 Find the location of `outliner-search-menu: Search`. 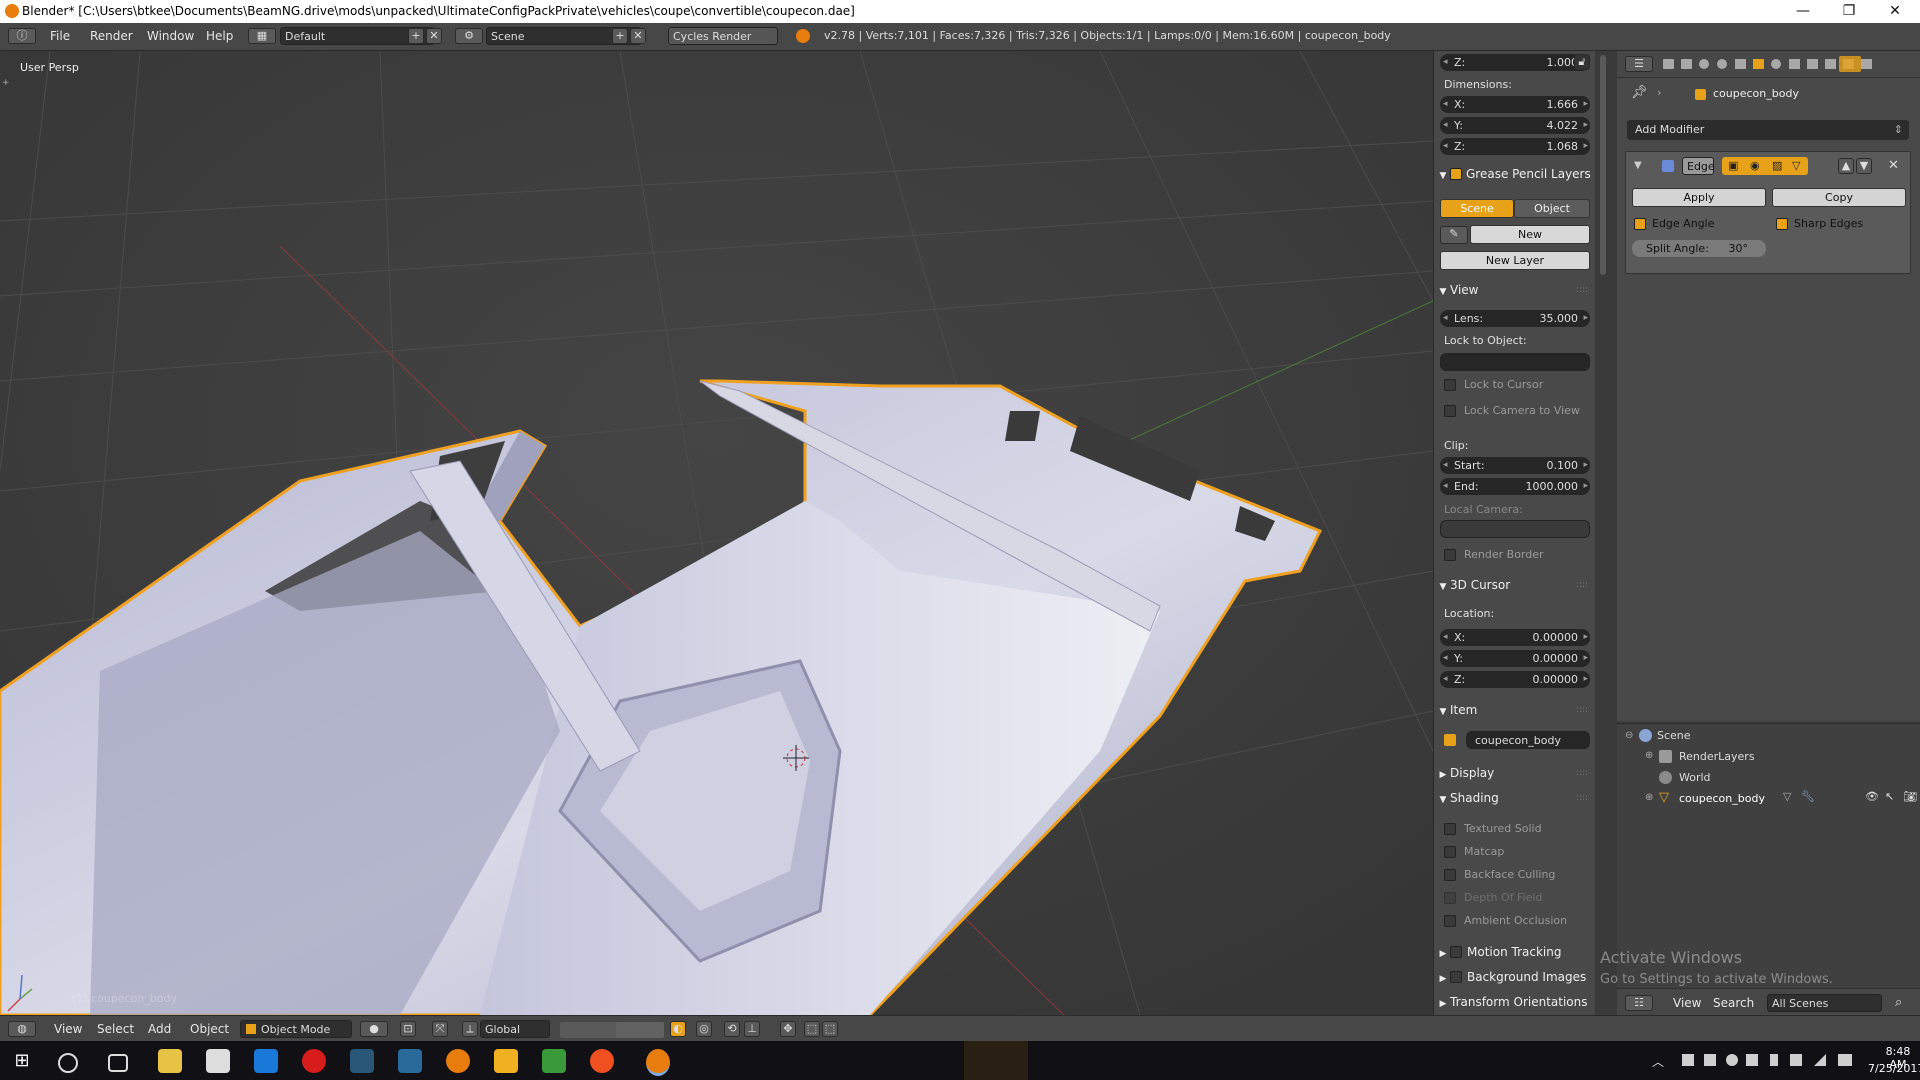

outliner-search-menu: Search is located at coordinates (1733, 1003).